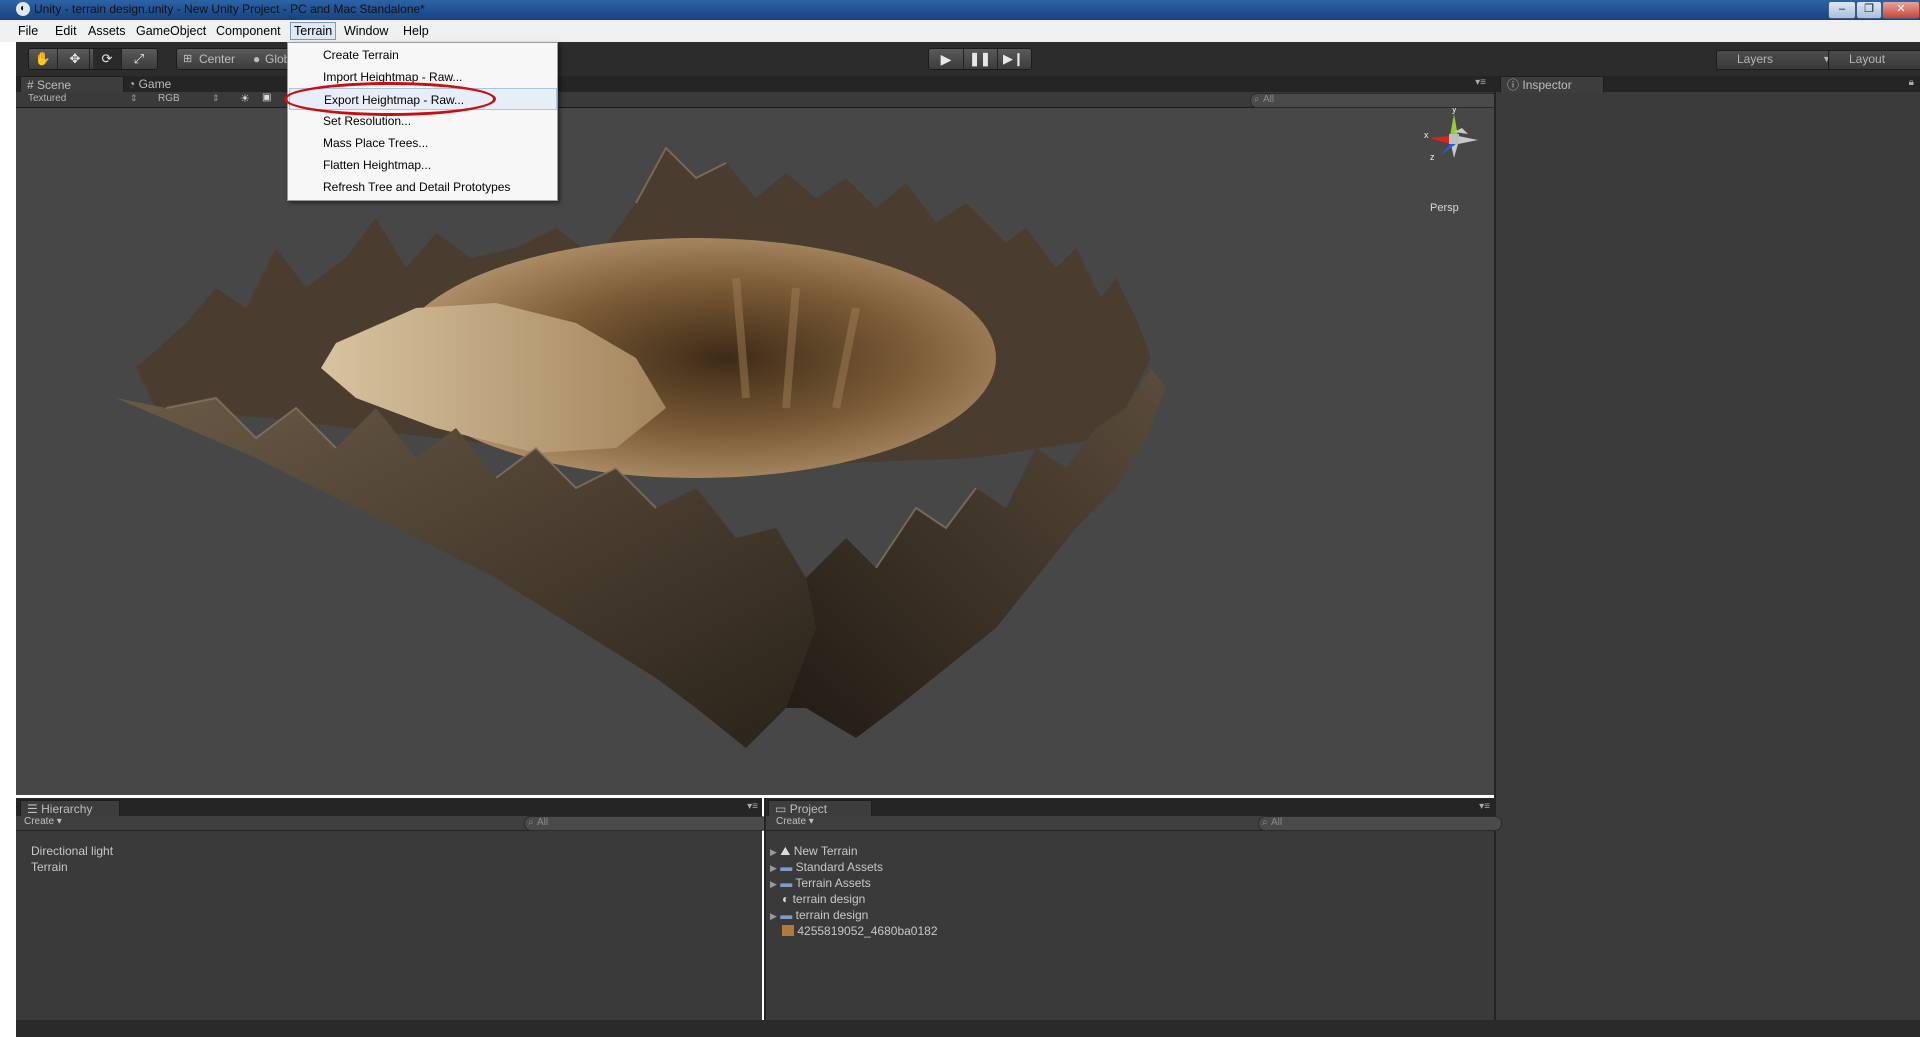 This screenshot has height=1037, width=1920. What do you see at coordinates (155, 84) in the screenshot?
I see `tab-game-label: Game` at bounding box center [155, 84].